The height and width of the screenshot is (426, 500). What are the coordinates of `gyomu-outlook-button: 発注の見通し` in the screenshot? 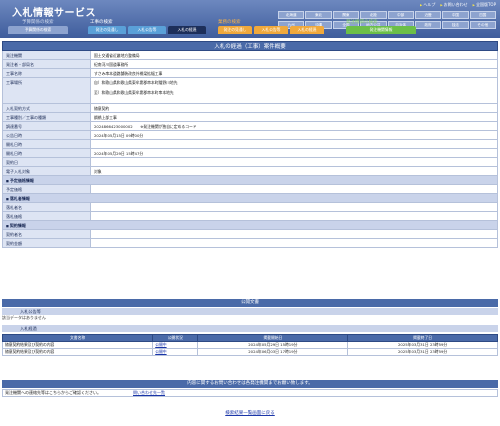 It's located at (235, 30).